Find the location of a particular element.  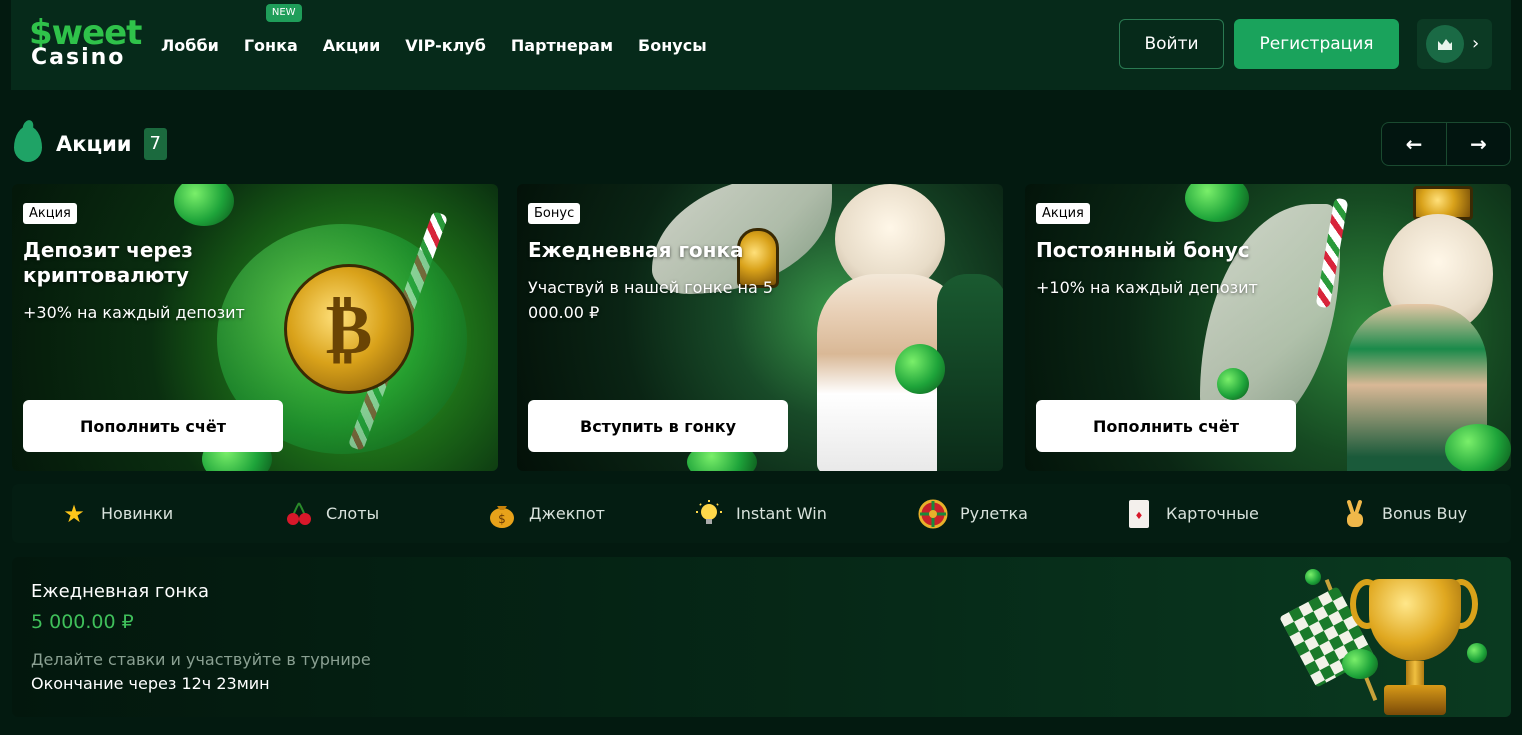

category-roulette: Рулетка is located at coordinates (973, 513).